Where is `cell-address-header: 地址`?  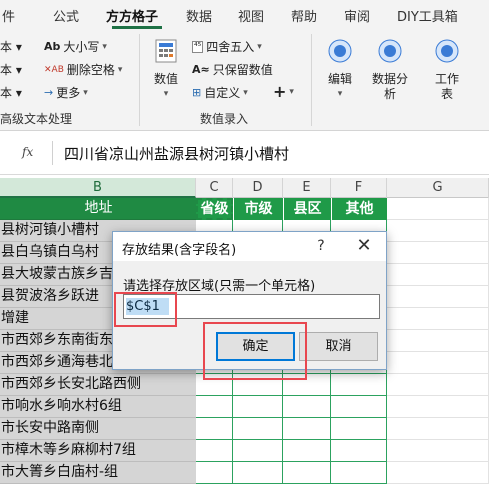
cell-address-header: 地址 is located at coordinates (98, 209).